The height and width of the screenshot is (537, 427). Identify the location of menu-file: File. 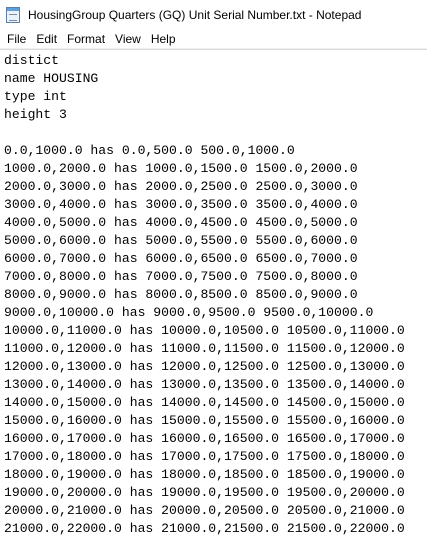
(16, 39).